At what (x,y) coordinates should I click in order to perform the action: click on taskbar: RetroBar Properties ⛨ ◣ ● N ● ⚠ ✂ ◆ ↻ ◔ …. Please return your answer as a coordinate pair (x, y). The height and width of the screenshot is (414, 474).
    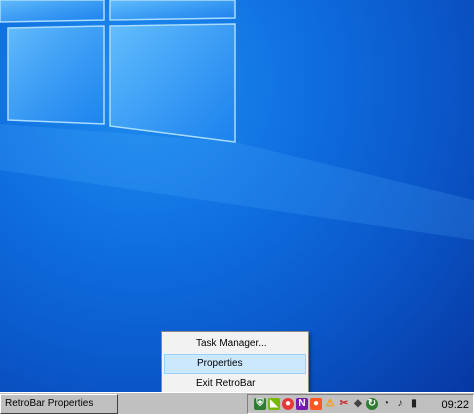
    Looking at the image, I should click on (237, 403).